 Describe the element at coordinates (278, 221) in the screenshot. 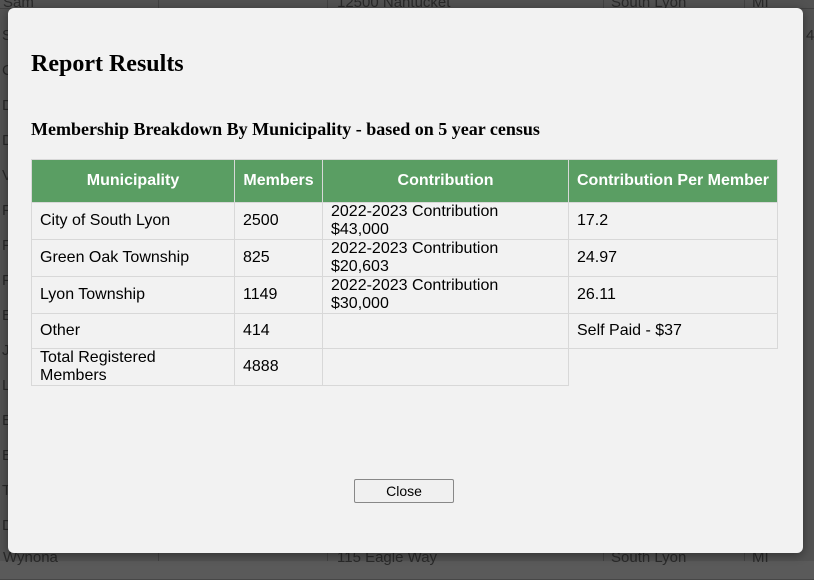

I see `members-cell: 2500` at that location.